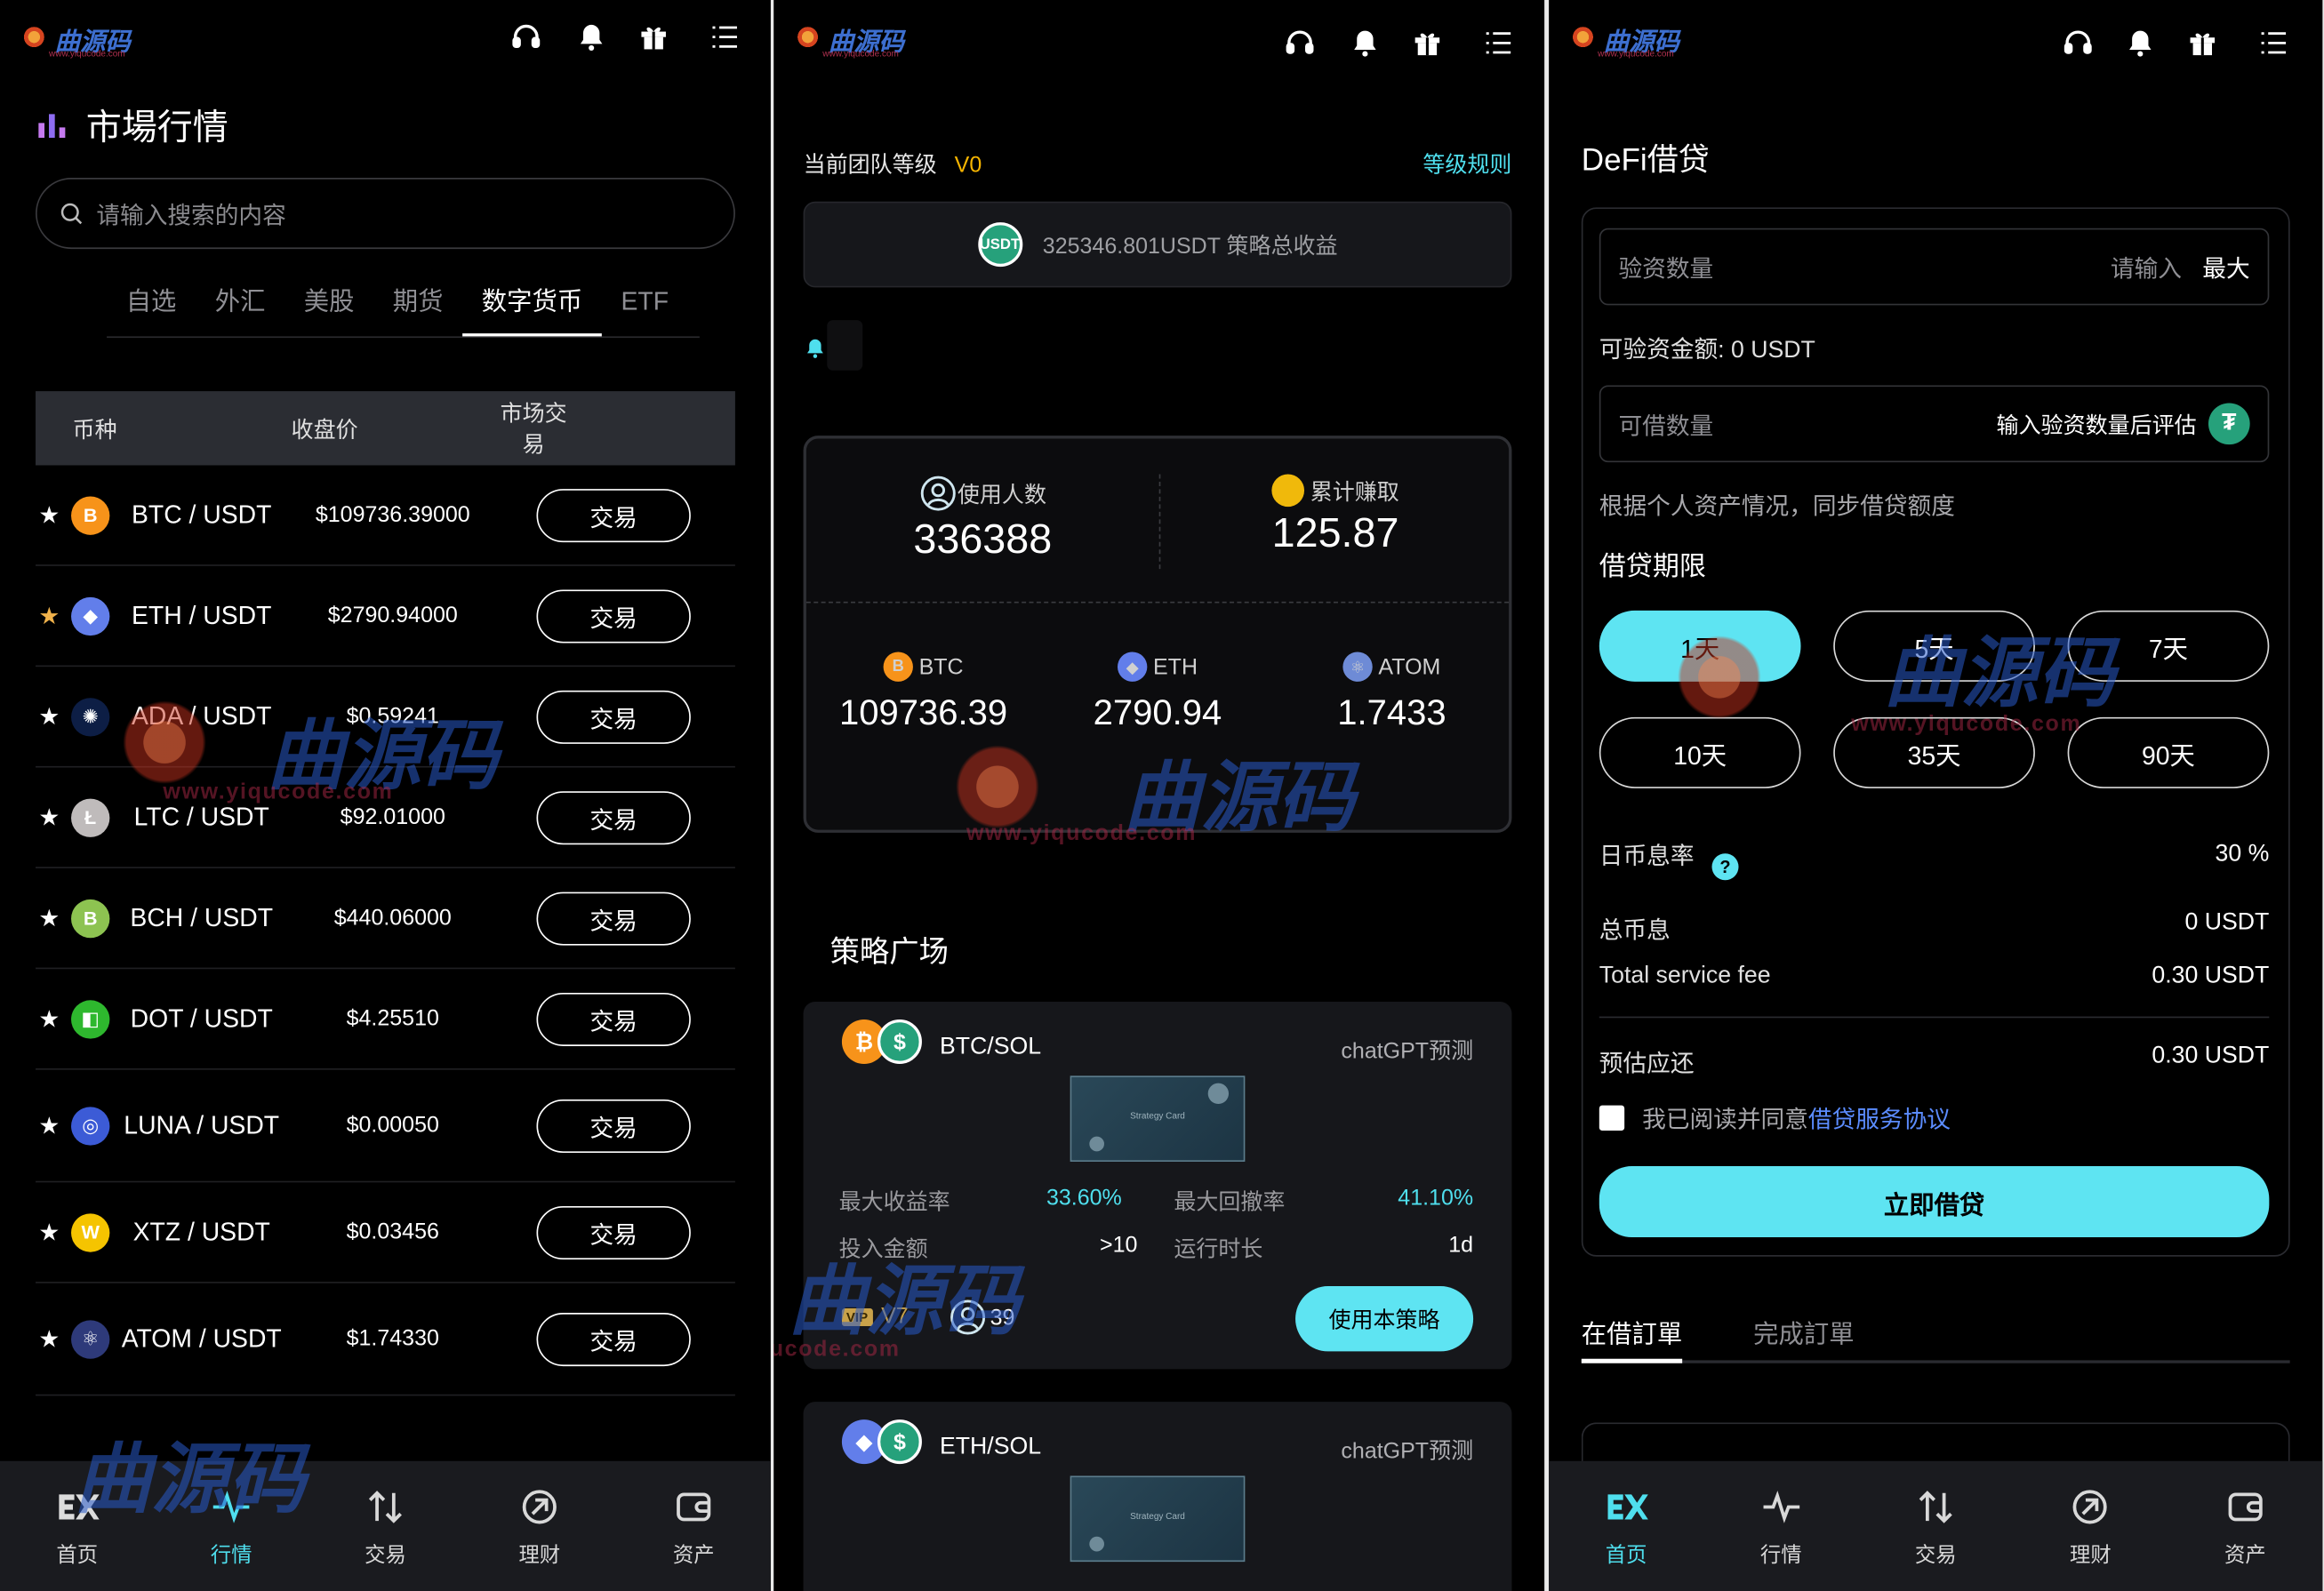  I want to click on period-option: 10天, so click(1700, 752).